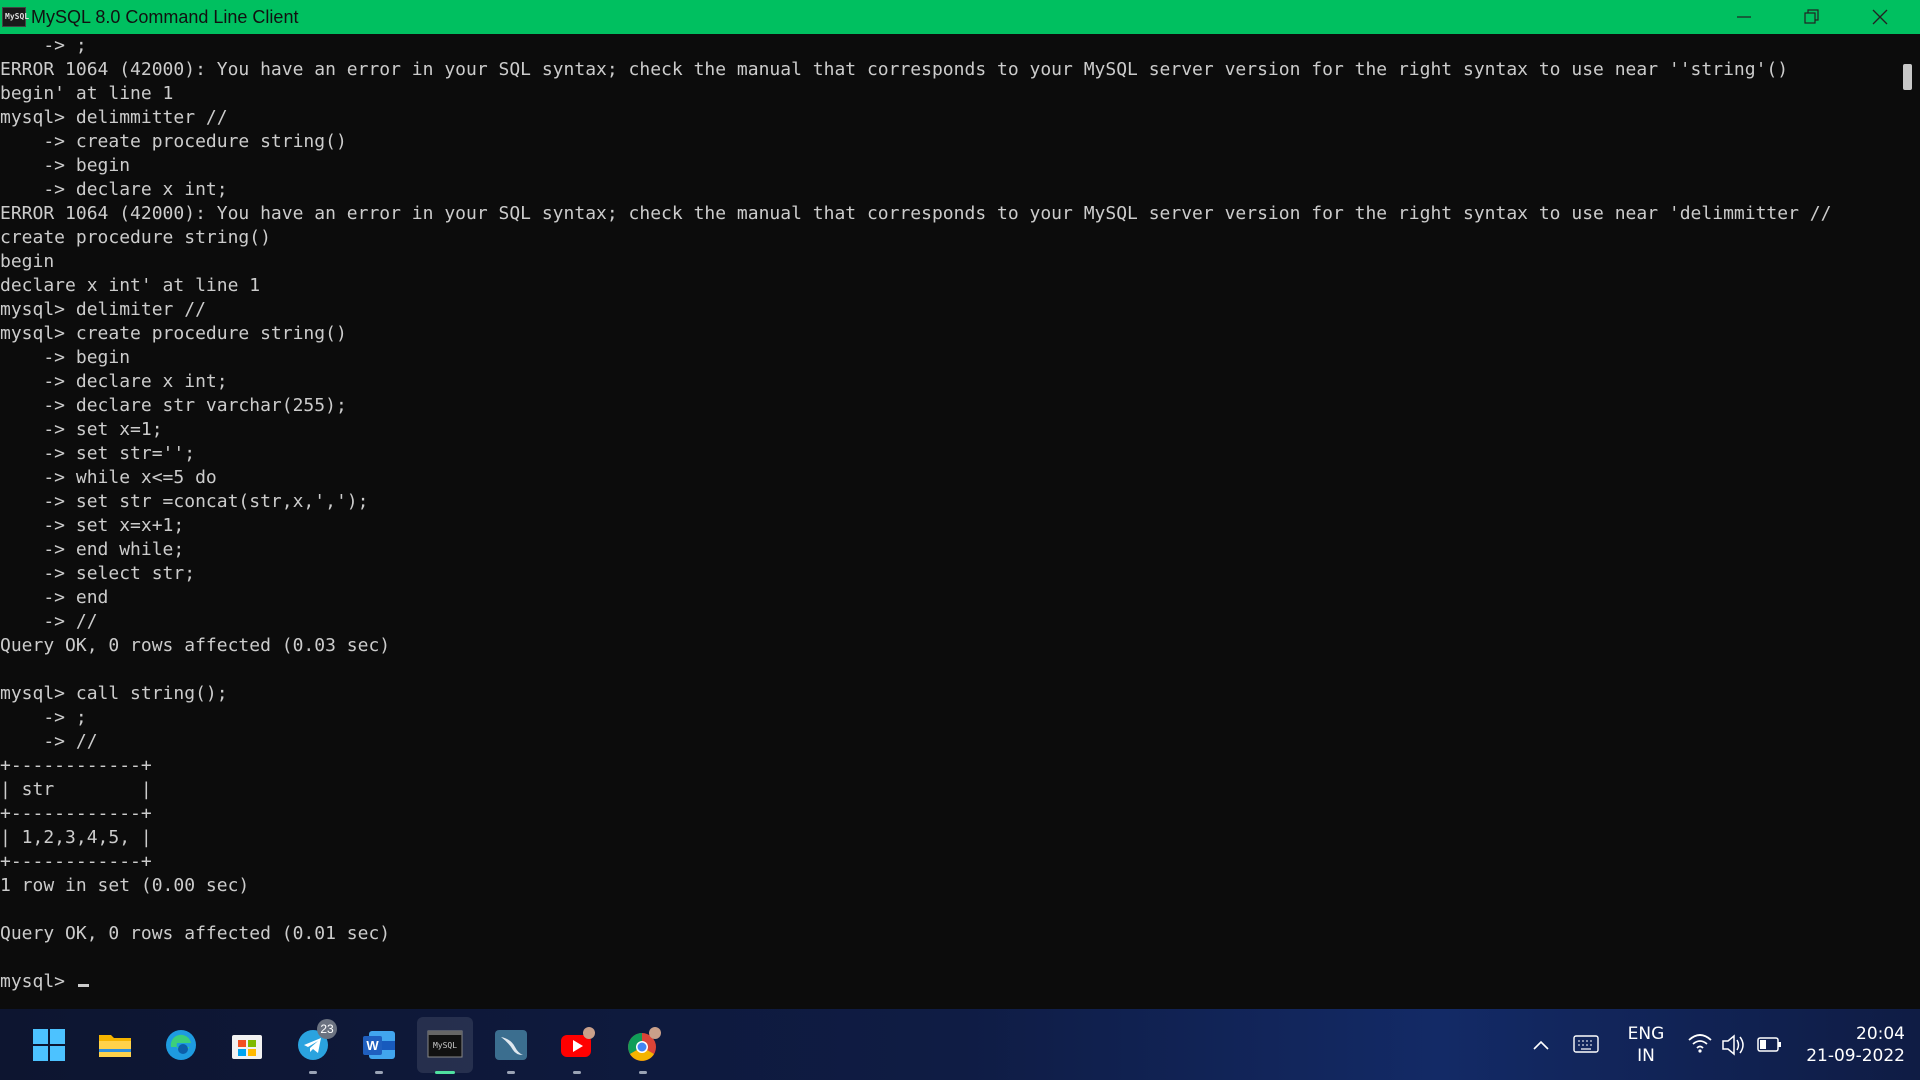  What do you see at coordinates (1847, 1045) in the screenshot?
I see `taskbar-clock: 20:04 21-09-2022` at bounding box center [1847, 1045].